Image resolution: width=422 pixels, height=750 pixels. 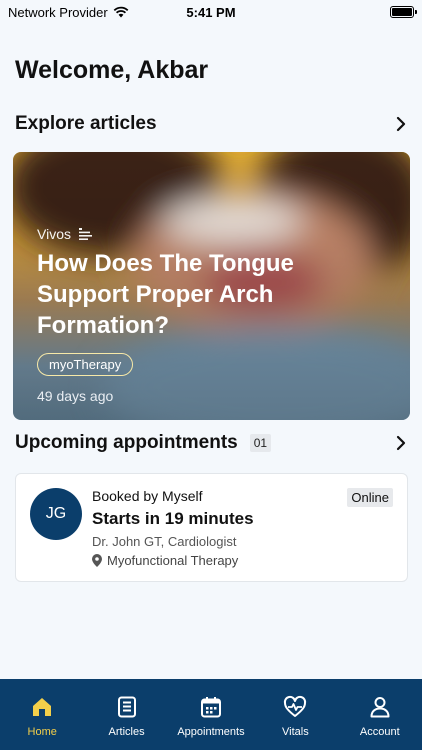 What do you see at coordinates (75, 396) in the screenshot?
I see `article-age: 49 days ago` at bounding box center [75, 396].